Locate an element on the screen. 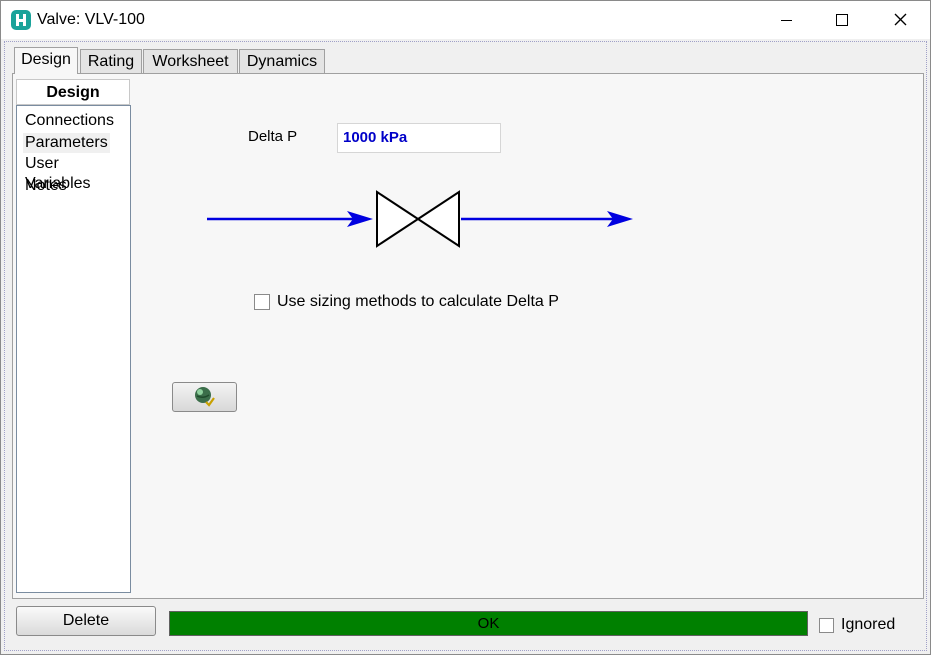 The width and height of the screenshot is (931, 655). inlet-stream-arrow is located at coordinates (290, 219).